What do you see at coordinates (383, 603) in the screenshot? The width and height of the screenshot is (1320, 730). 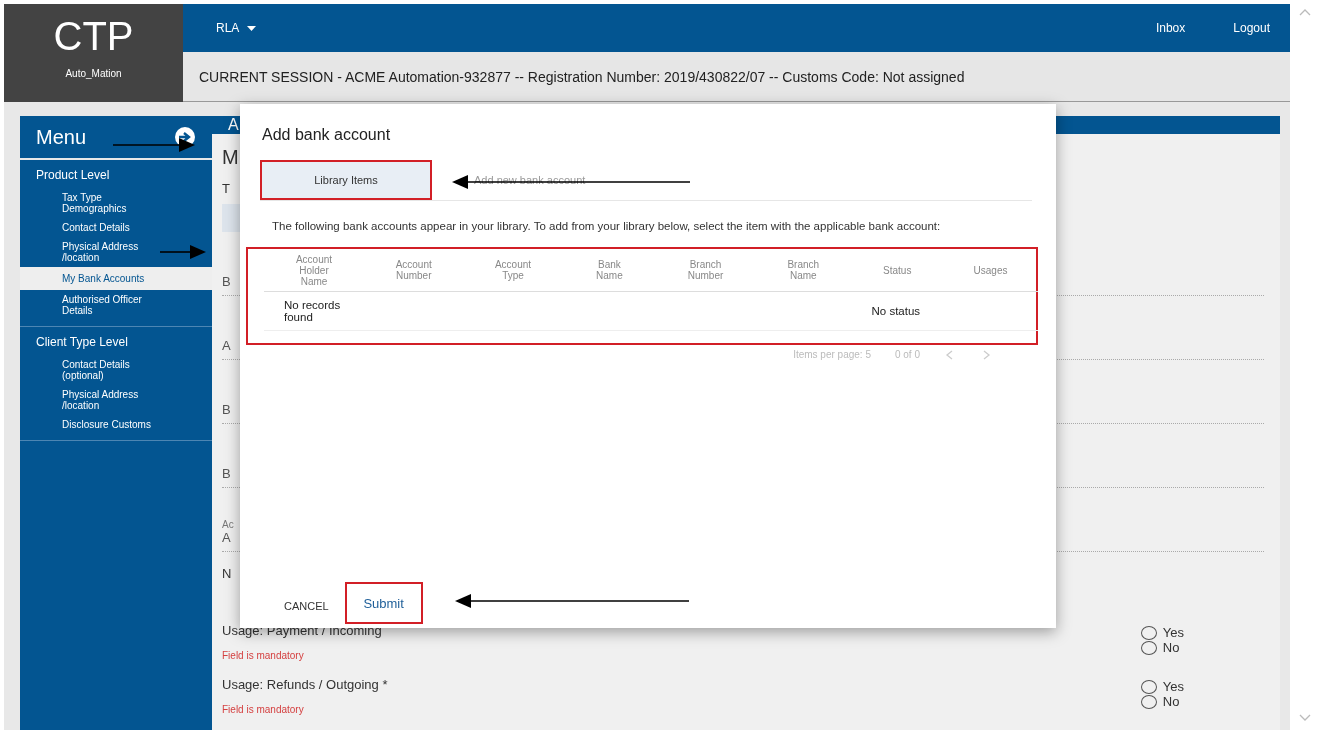 I see `submit-button: Submit` at bounding box center [383, 603].